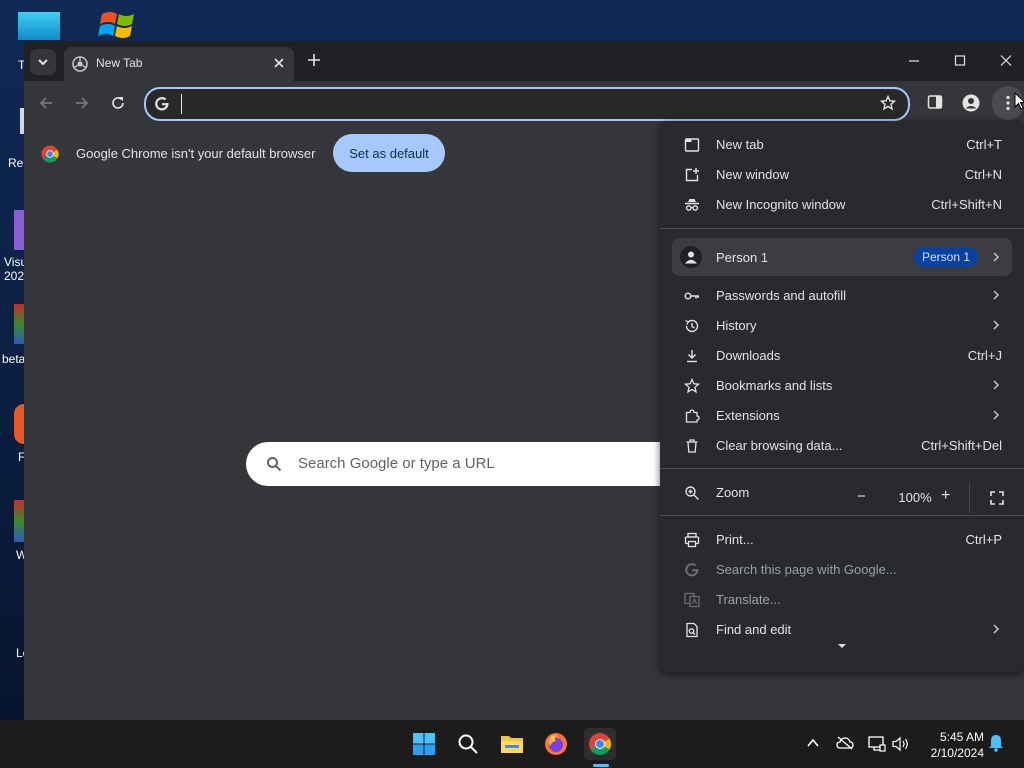 The height and width of the screenshot is (768, 1024). I want to click on desktop-icon-winrar, so click(19, 324).